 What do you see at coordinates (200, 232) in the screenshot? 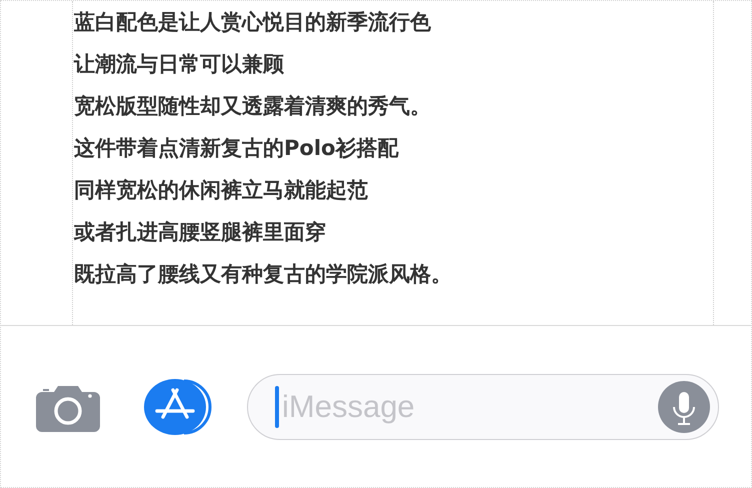
I see `article-line: 或者扎进高腰竖腿裤里面穿` at bounding box center [200, 232].